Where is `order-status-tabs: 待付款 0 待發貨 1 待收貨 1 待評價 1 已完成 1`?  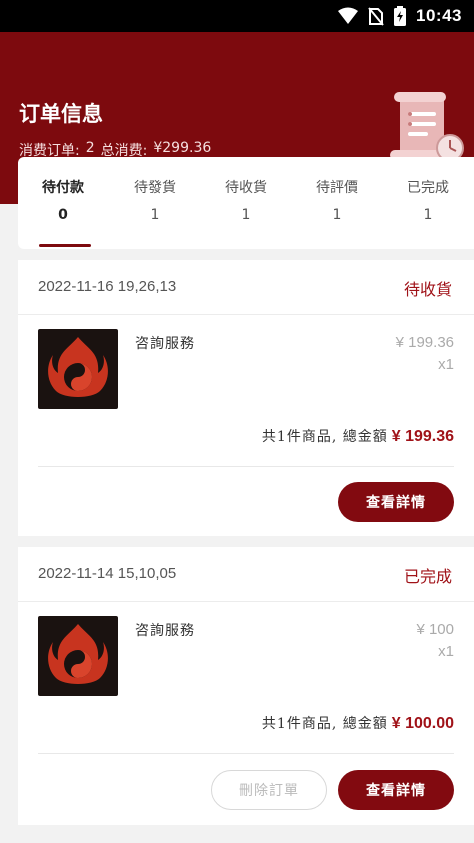 order-status-tabs: 待付款 0 待發貨 1 待收貨 1 待評價 1 已完成 1 is located at coordinates (246, 203).